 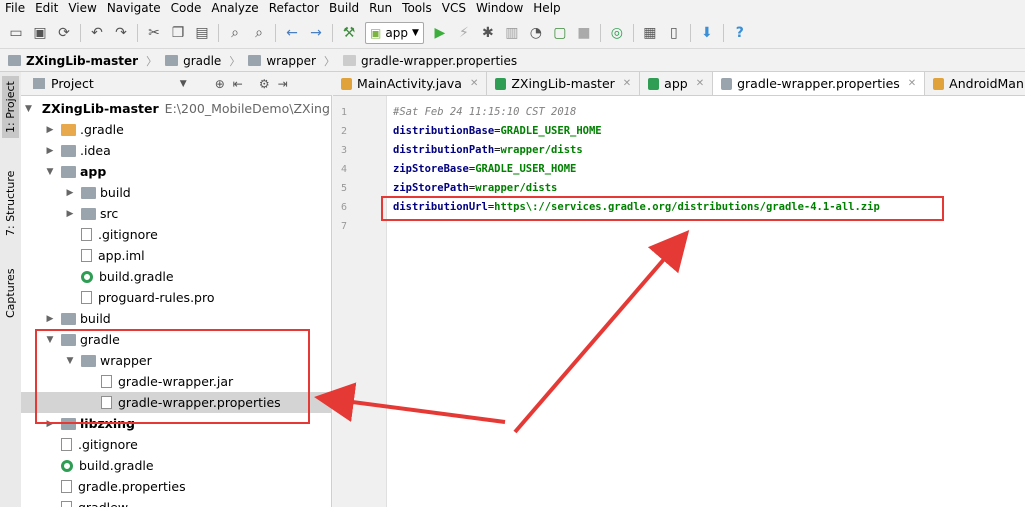 What do you see at coordinates (740, 33) in the screenshot?
I see `help-icon: ?` at bounding box center [740, 33].